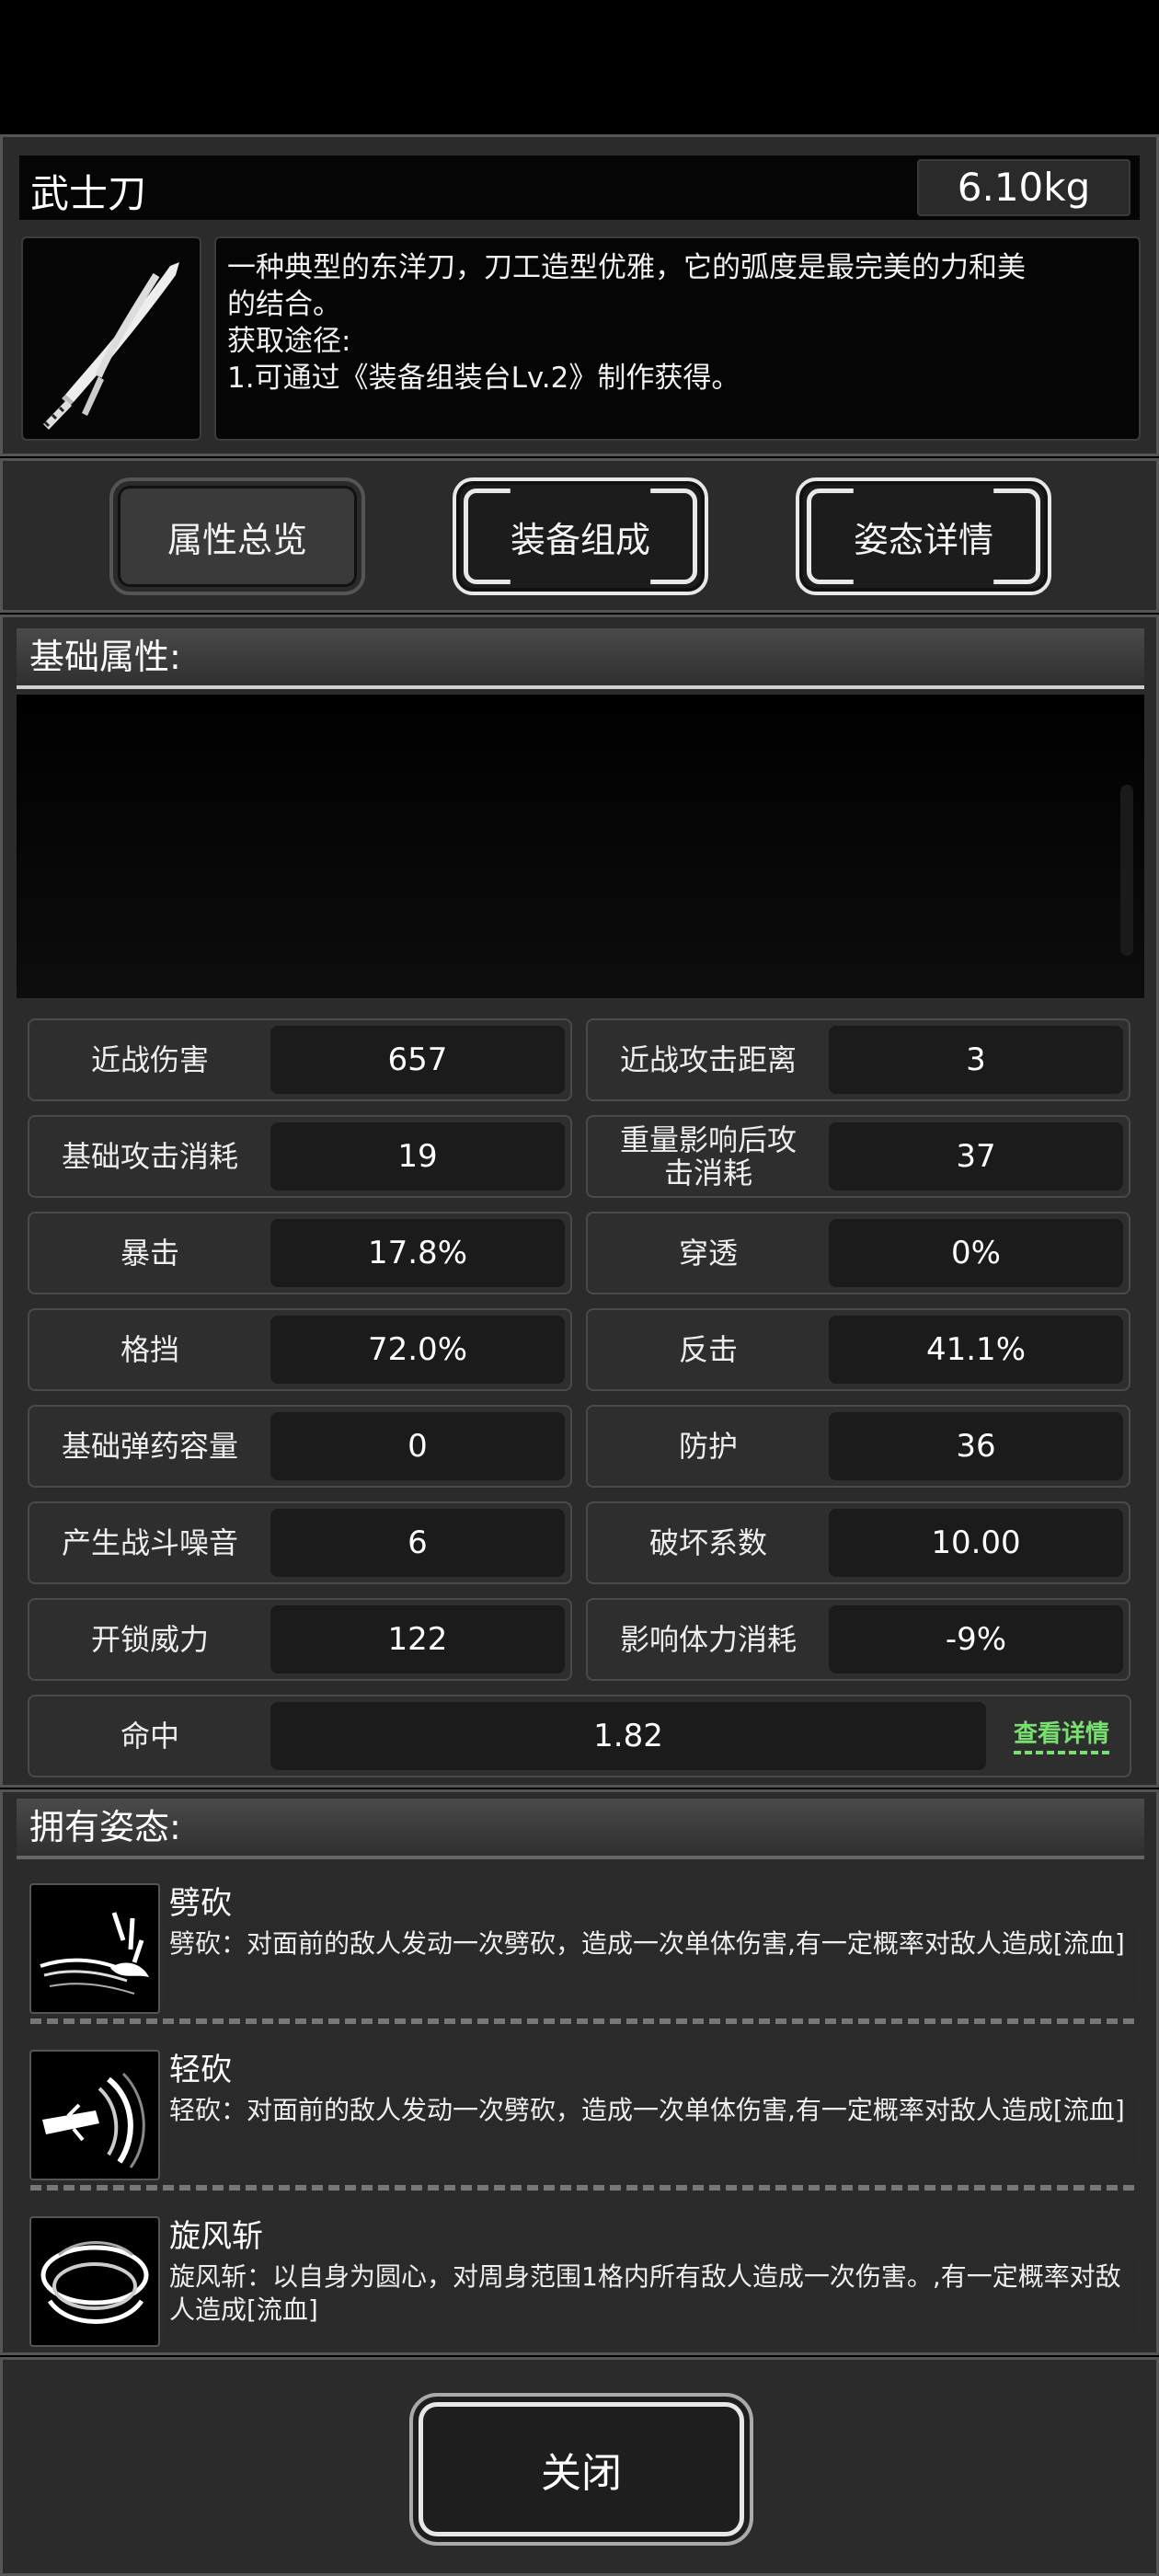 Image resolution: width=1159 pixels, height=2576 pixels. I want to click on tab-bar: 属性总览 装备组成 姿态详情, so click(579, 535).